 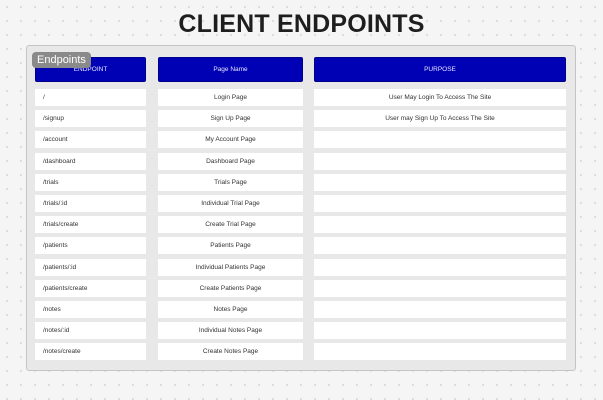 I want to click on page-name-cell: Individual Trial Page, so click(x=230, y=203).